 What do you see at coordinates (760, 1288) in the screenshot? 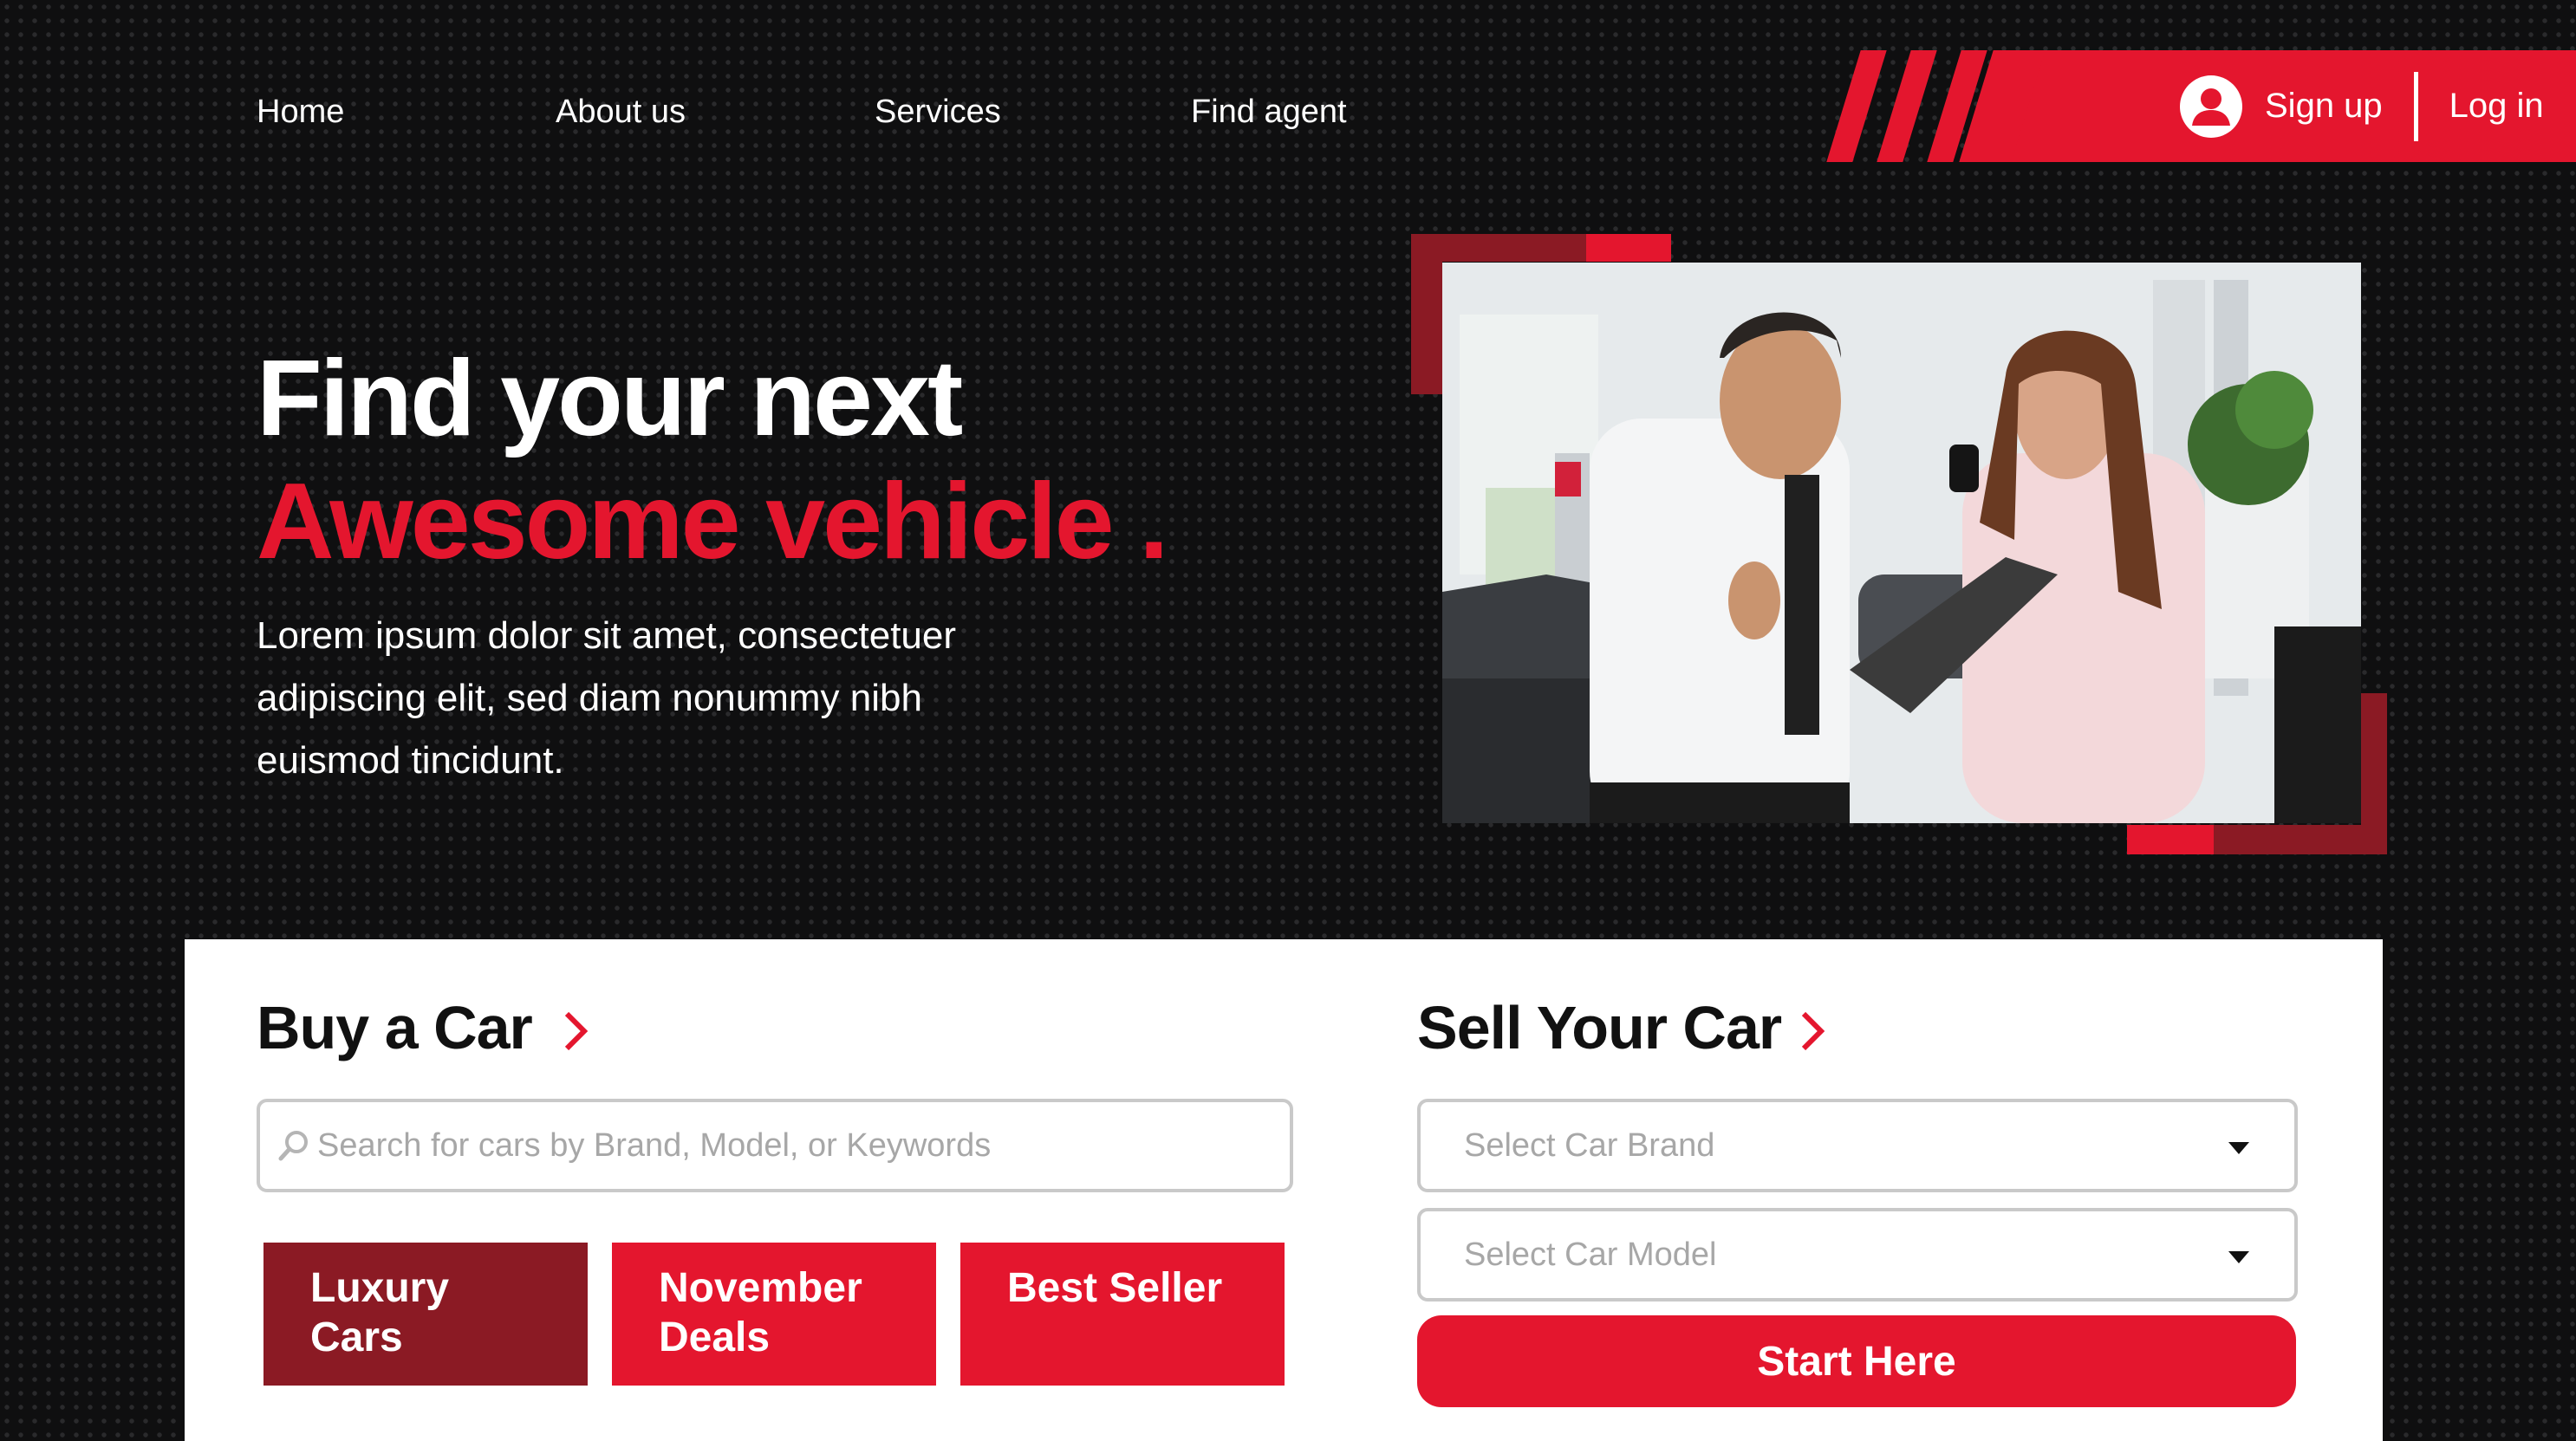
I see `tile-label: November` at bounding box center [760, 1288].